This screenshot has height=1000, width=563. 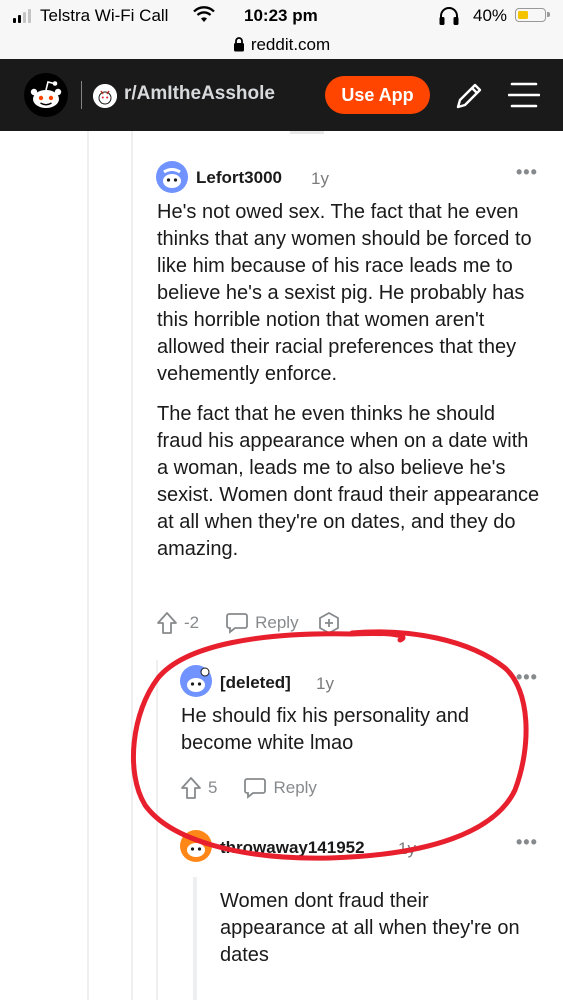 What do you see at coordinates (532, 15) in the screenshot?
I see `battery-icon` at bounding box center [532, 15].